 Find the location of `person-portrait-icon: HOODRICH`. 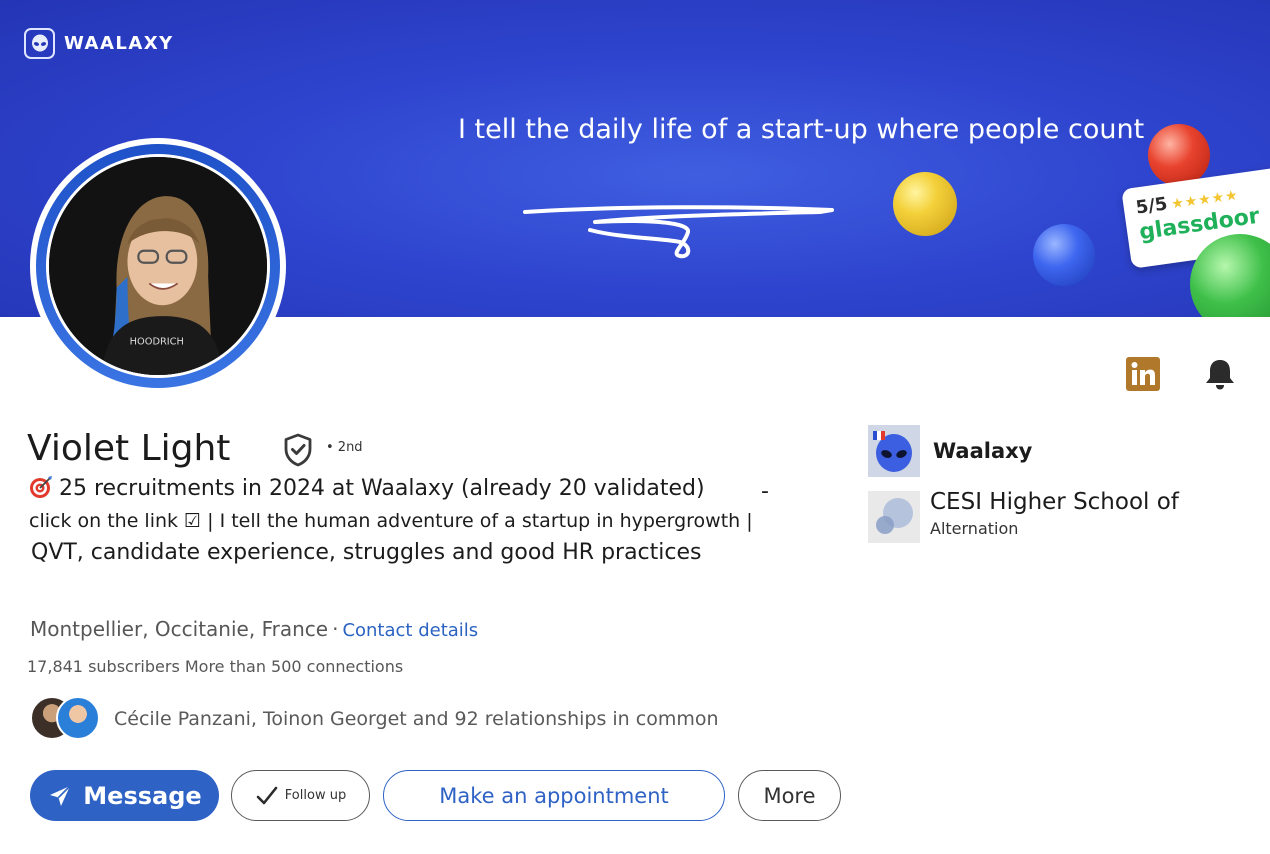

person-portrait-icon: HOODRICH is located at coordinates (158, 266).